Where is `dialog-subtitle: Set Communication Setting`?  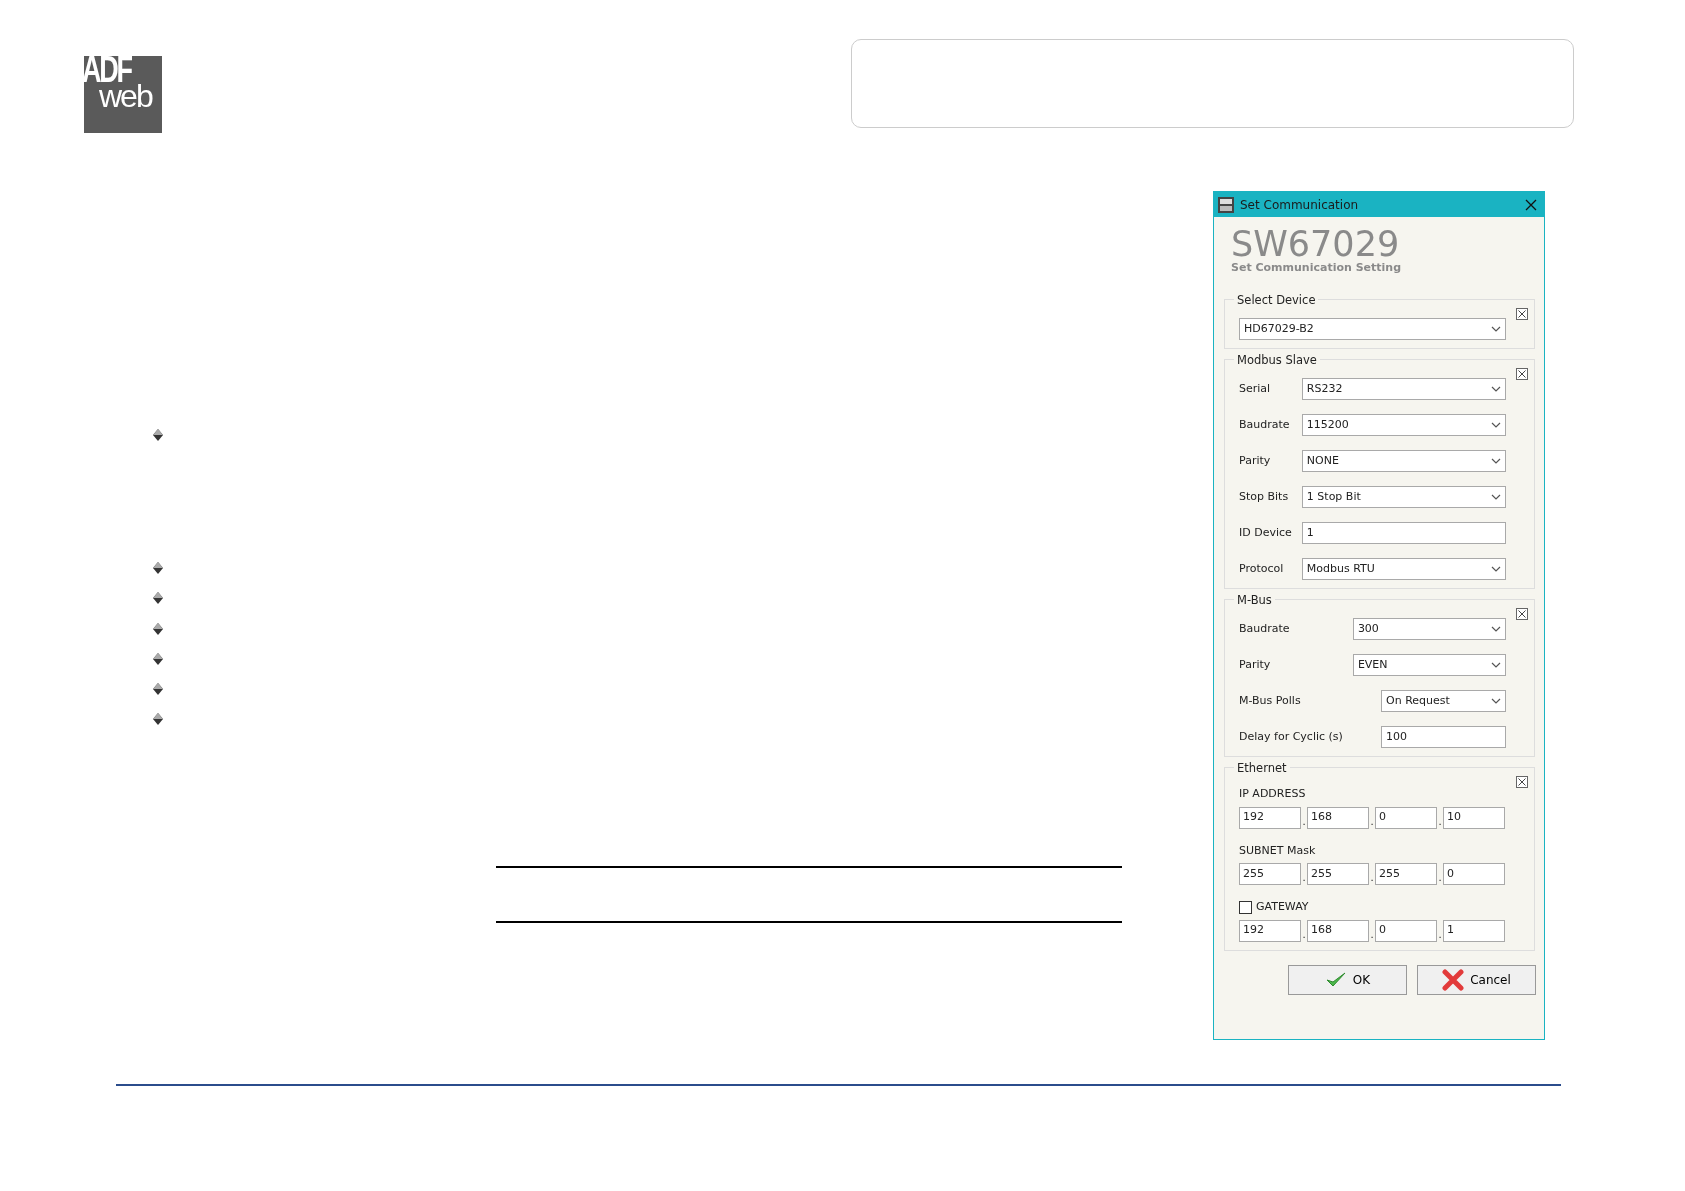 dialog-subtitle: Set Communication Setting is located at coordinates (1317, 267).